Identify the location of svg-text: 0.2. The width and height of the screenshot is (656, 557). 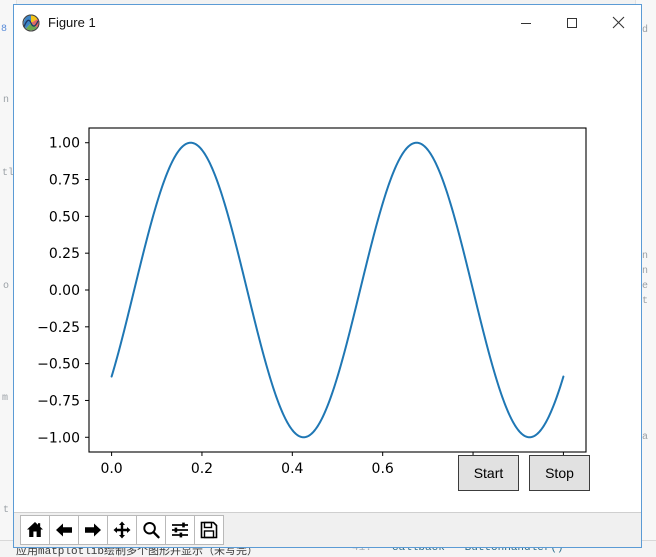
(202, 469).